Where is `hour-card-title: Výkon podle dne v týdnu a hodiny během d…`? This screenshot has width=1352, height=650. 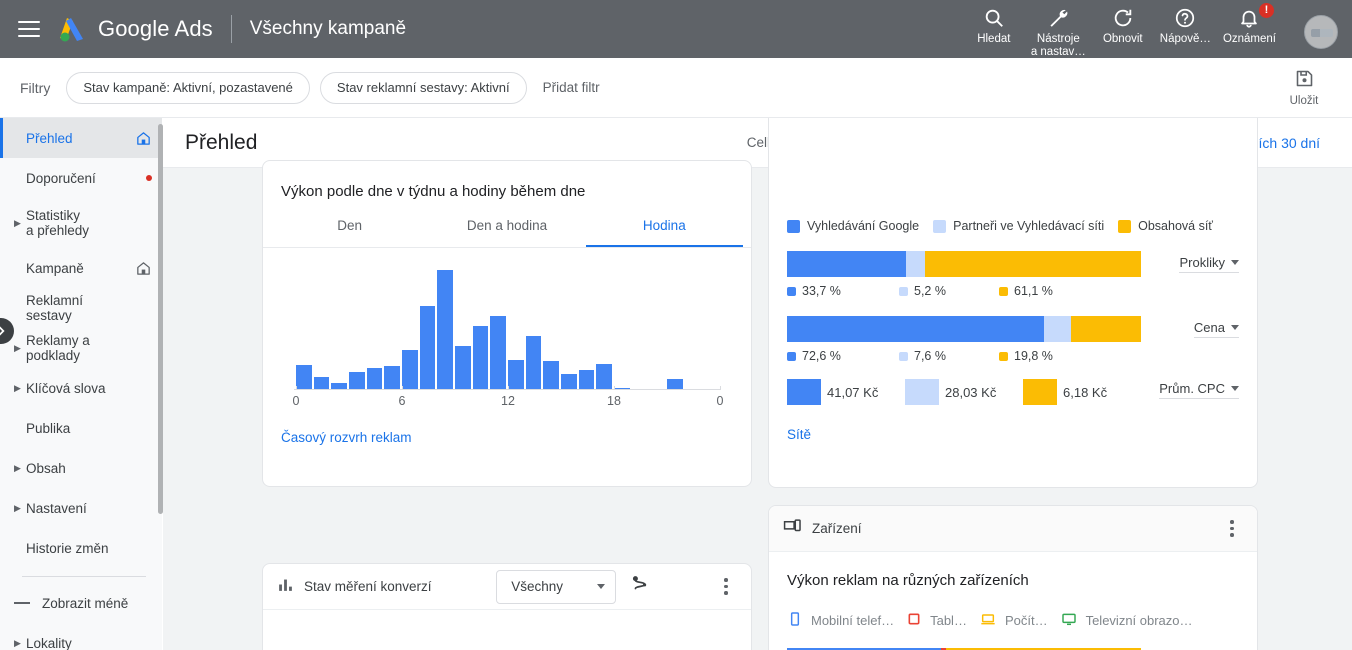 hour-card-title: Výkon podle dne v týdnu a hodiny během d… is located at coordinates (433, 191).